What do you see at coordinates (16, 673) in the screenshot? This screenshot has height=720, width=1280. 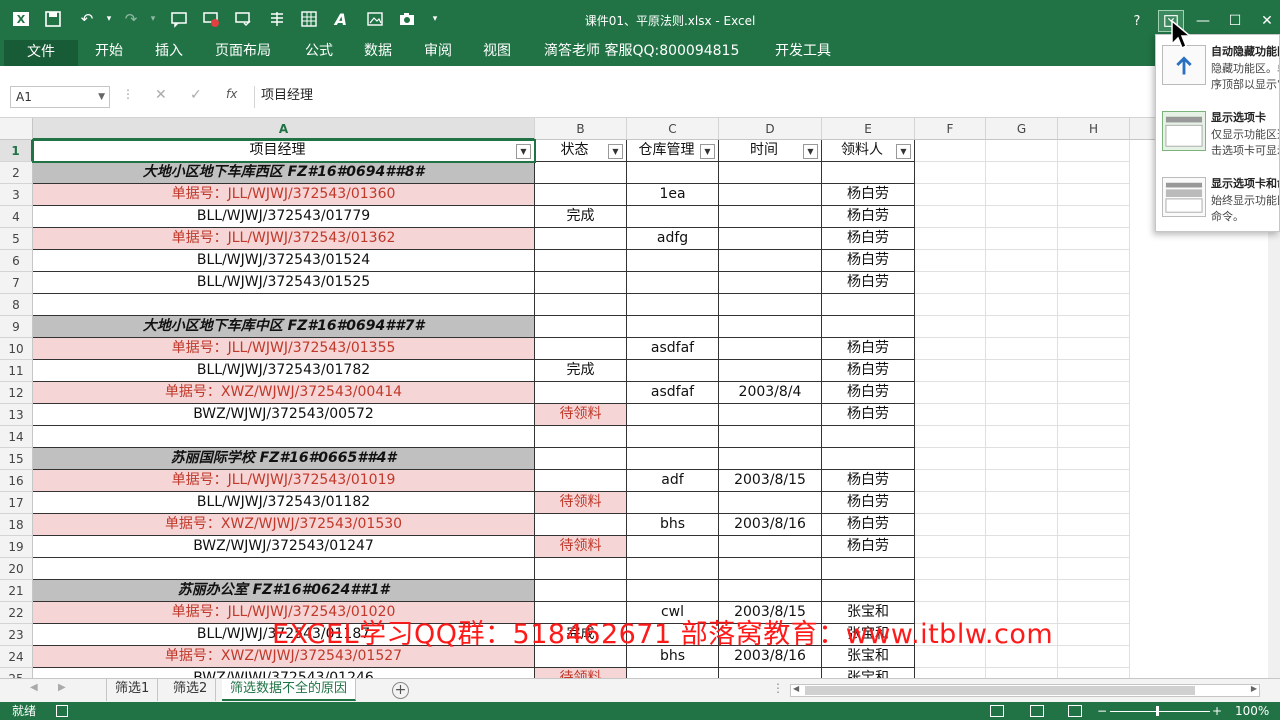 I see `row-header-25: 25` at bounding box center [16, 673].